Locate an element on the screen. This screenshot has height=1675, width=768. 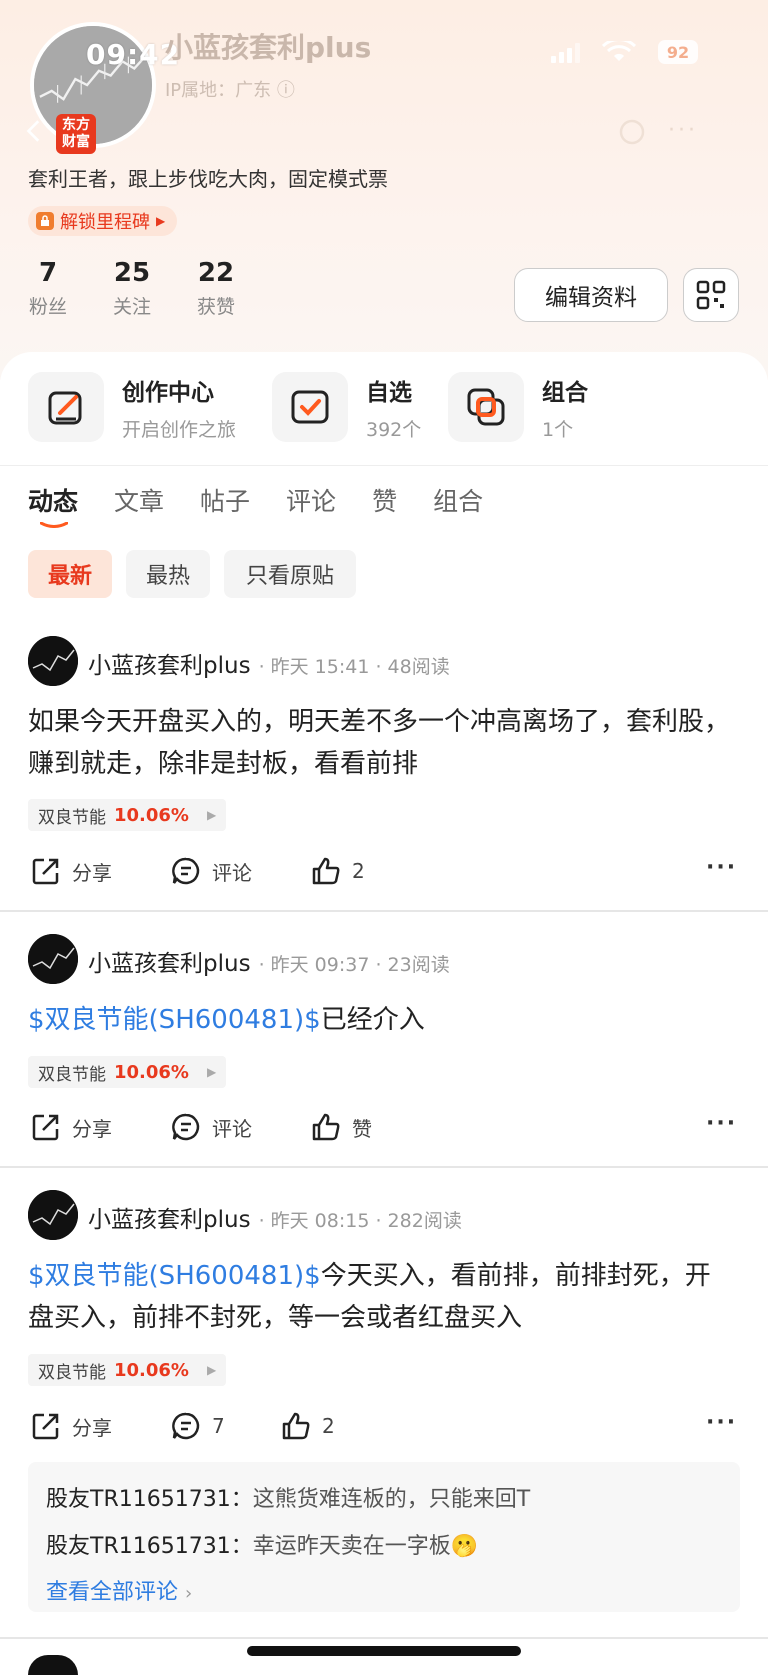
feature-portfolio: 组合 1个 is located at coordinates (518, 407).